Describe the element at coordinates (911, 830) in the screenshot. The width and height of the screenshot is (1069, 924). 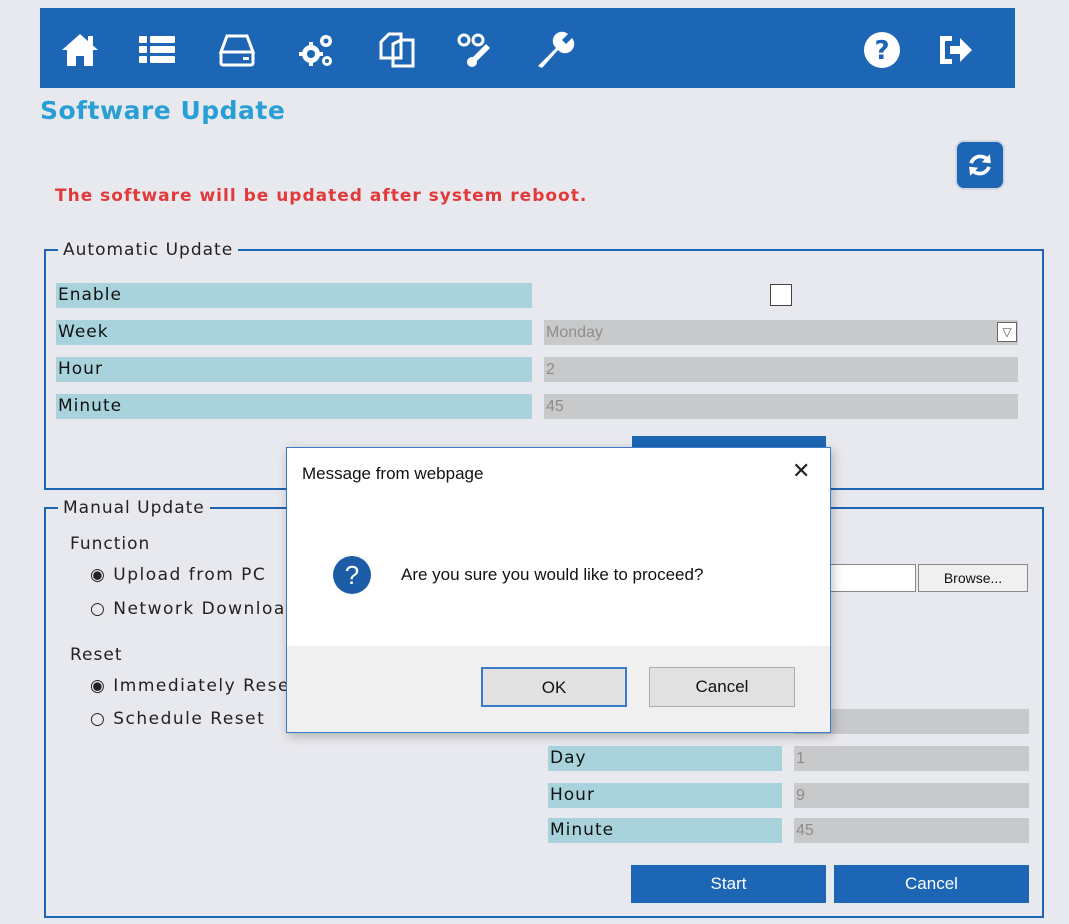
I see `schedule-minute-field: 45` at that location.